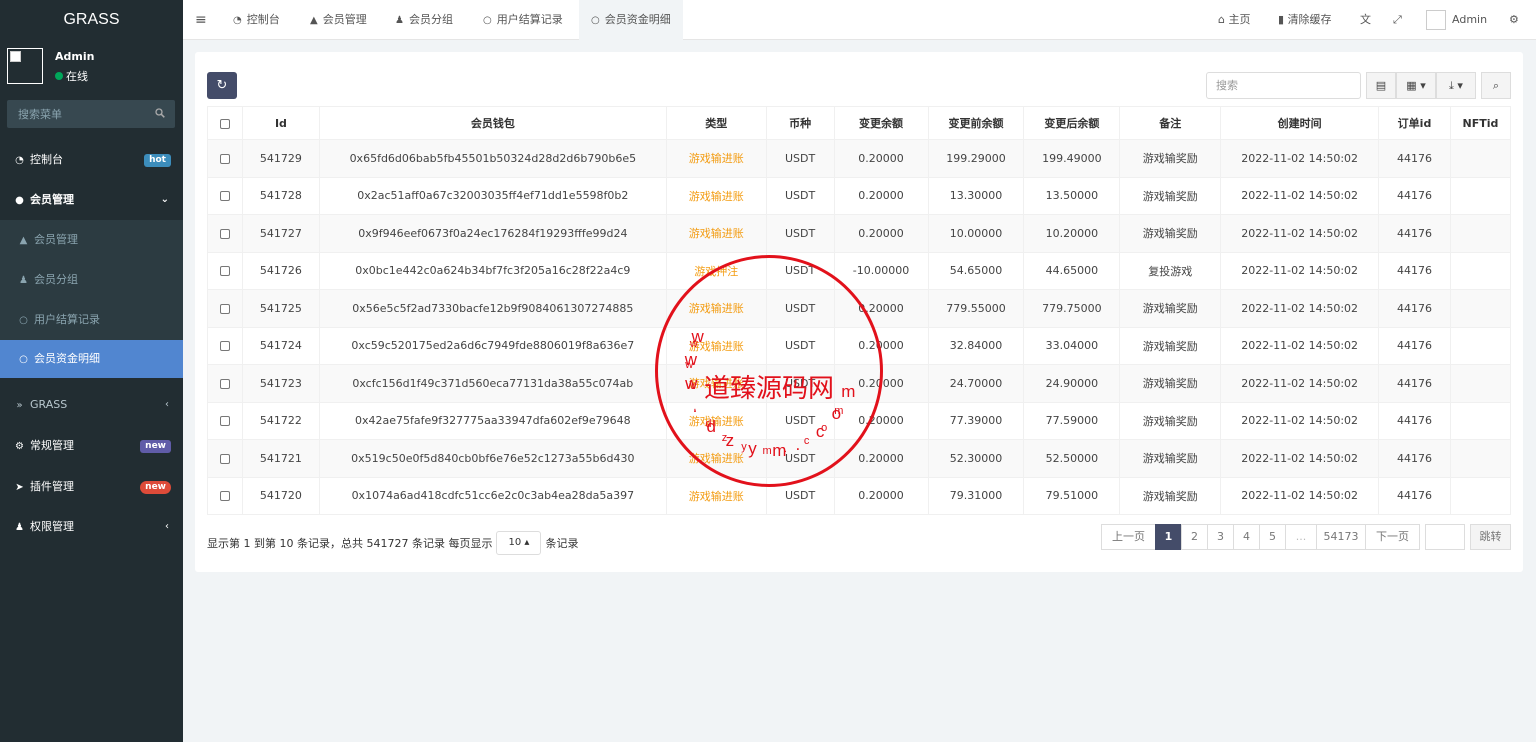  What do you see at coordinates (1397, 20) in the screenshot?
I see `fullscreen-icon: ⤢` at bounding box center [1397, 20].